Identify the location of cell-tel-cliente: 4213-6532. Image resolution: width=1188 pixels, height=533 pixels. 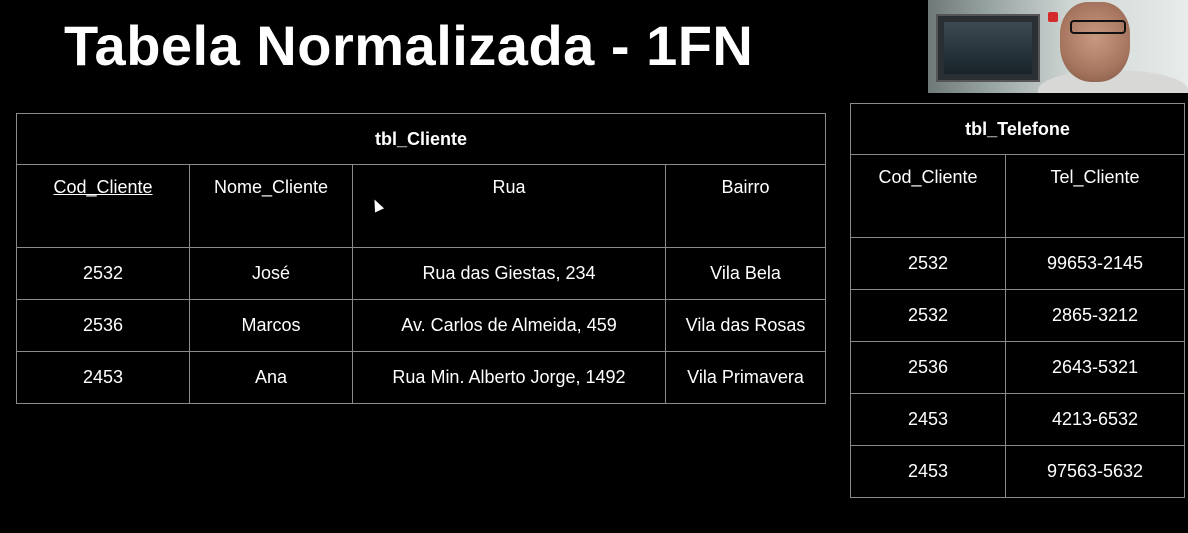
(1095, 419).